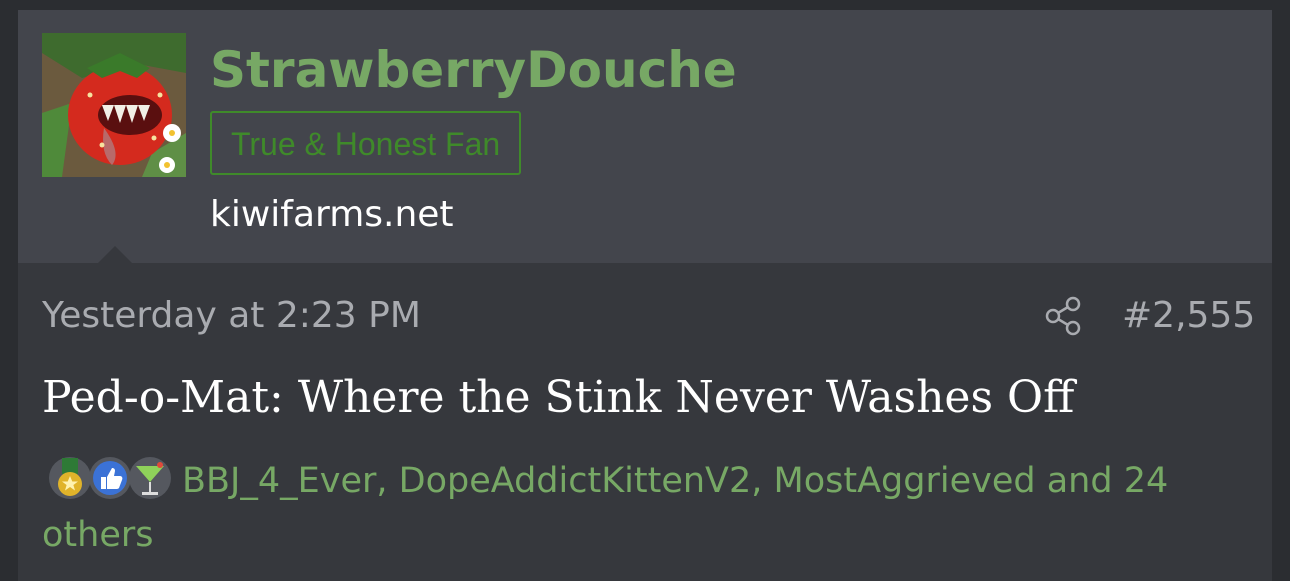  Describe the element at coordinates (905, 481) in the screenshot. I see `reactor-link: MostAggrieved` at that location.